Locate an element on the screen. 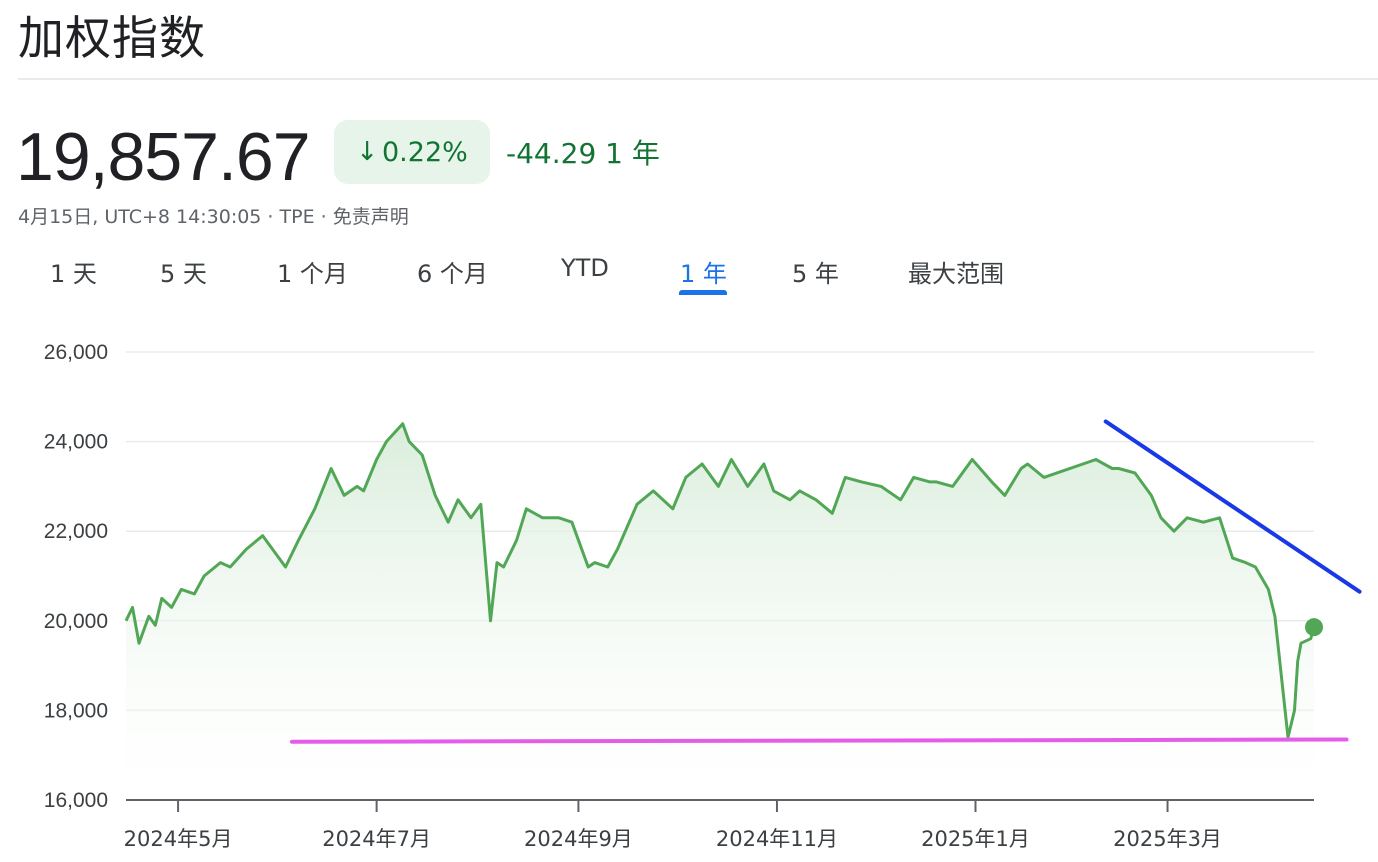  y-tick-label: 24,000 is located at coordinates (76, 442).